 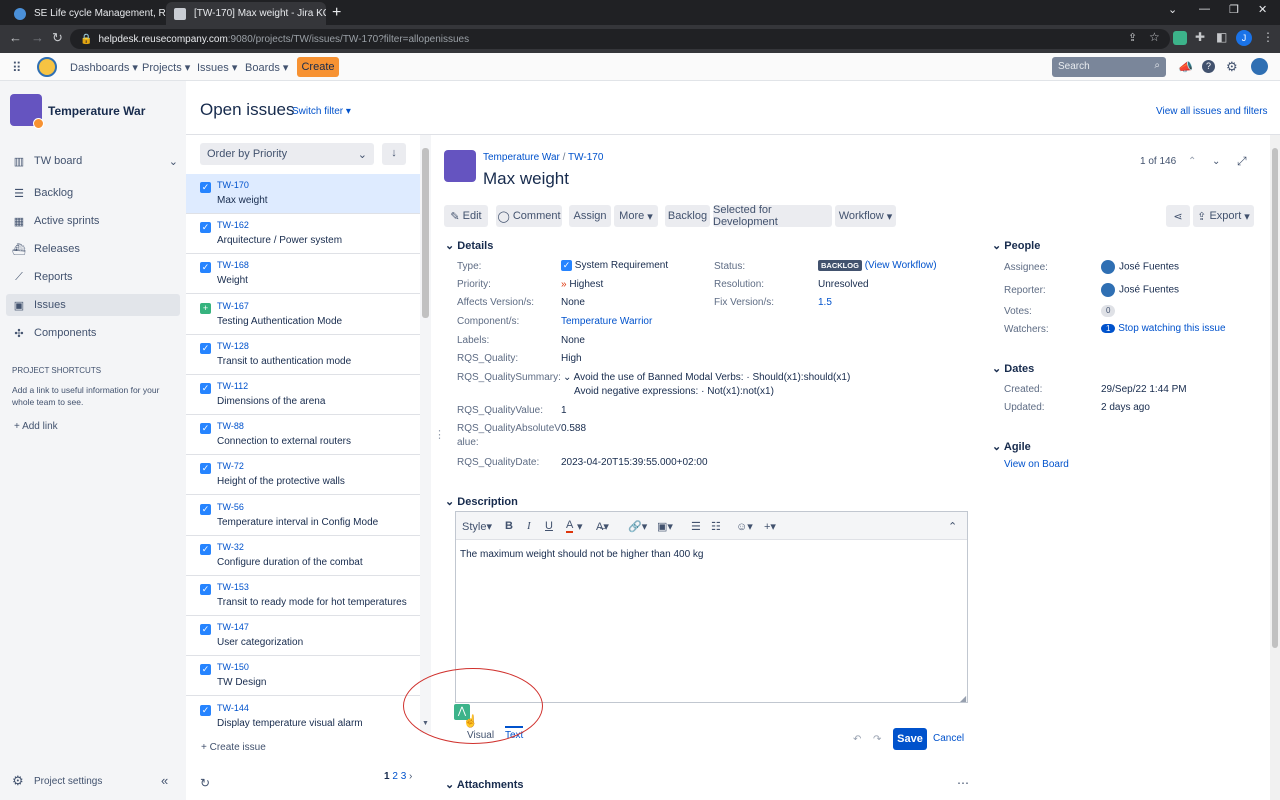 What do you see at coordinates (93, 305) in the screenshot?
I see `sidebar-item-issues: ▣ Issues` at bounding box center [93, 305].